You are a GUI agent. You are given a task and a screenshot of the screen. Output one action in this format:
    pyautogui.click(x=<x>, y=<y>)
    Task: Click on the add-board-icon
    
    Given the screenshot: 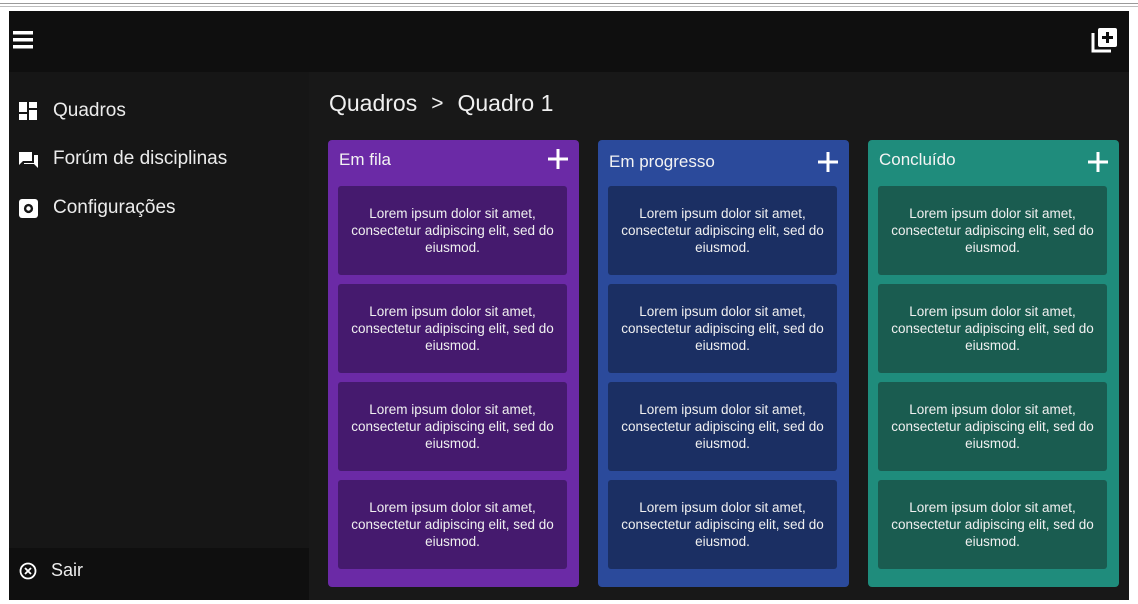 What is the action you would take?
    pyautogui.click(x=1105, y=40)
    